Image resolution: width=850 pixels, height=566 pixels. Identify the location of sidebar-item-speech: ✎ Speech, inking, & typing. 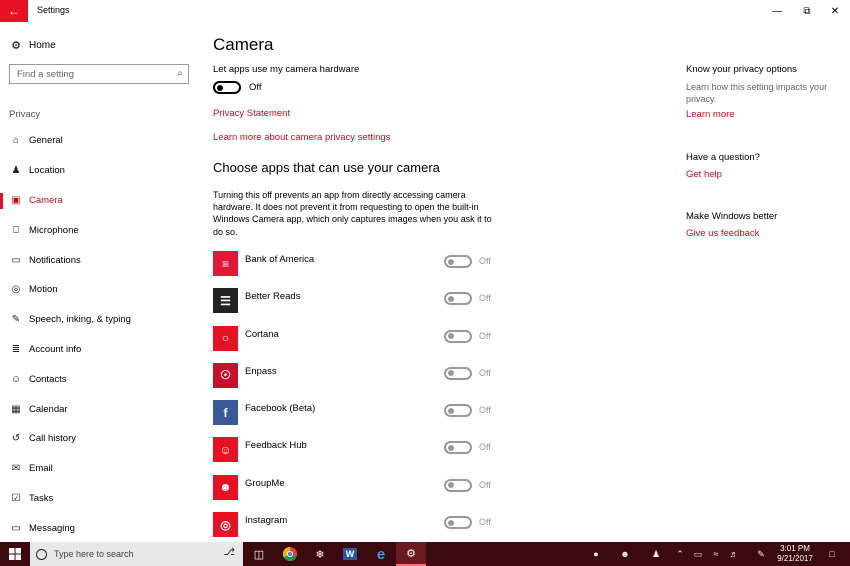
(99, 320).